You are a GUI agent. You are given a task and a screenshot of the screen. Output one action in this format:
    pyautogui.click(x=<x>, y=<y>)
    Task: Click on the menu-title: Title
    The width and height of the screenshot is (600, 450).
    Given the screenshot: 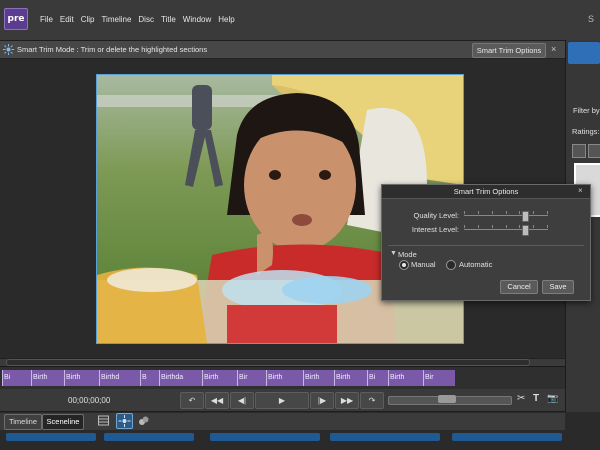 What is the action you would take?
    pyautogui.click(x=168, y=19)
    